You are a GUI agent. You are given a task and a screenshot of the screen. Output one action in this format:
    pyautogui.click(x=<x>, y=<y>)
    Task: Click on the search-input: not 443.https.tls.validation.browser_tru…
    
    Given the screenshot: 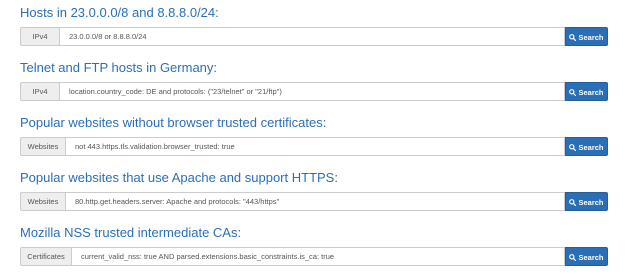 What is the action you would take?
    pyautogui.click(x=315, y=146)
    